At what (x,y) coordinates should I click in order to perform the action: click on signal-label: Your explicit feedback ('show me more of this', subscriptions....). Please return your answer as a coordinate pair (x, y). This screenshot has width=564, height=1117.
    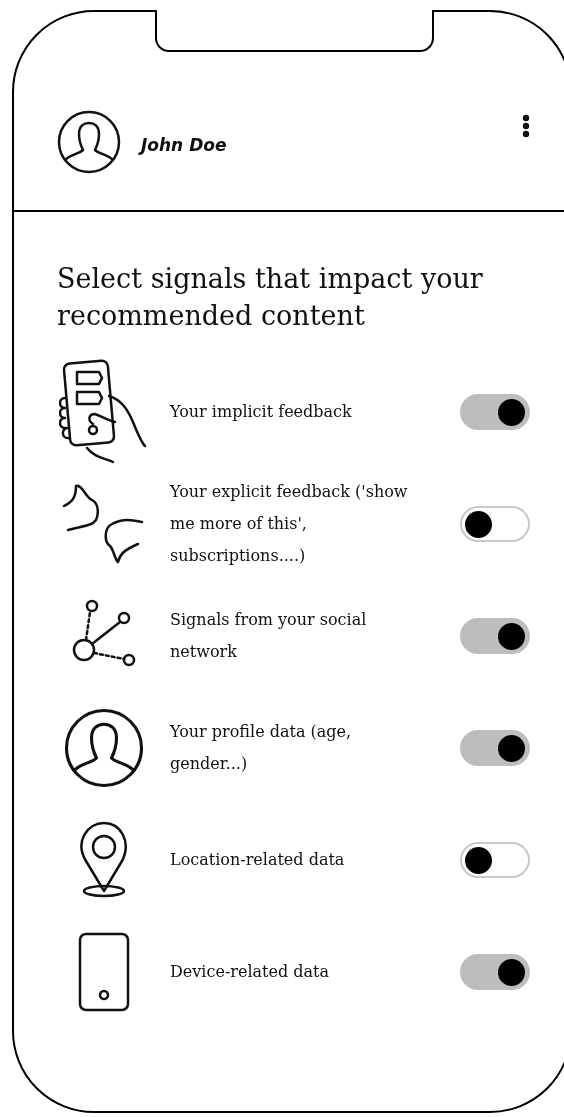
    Looking at the image, I should click on (289, 524).